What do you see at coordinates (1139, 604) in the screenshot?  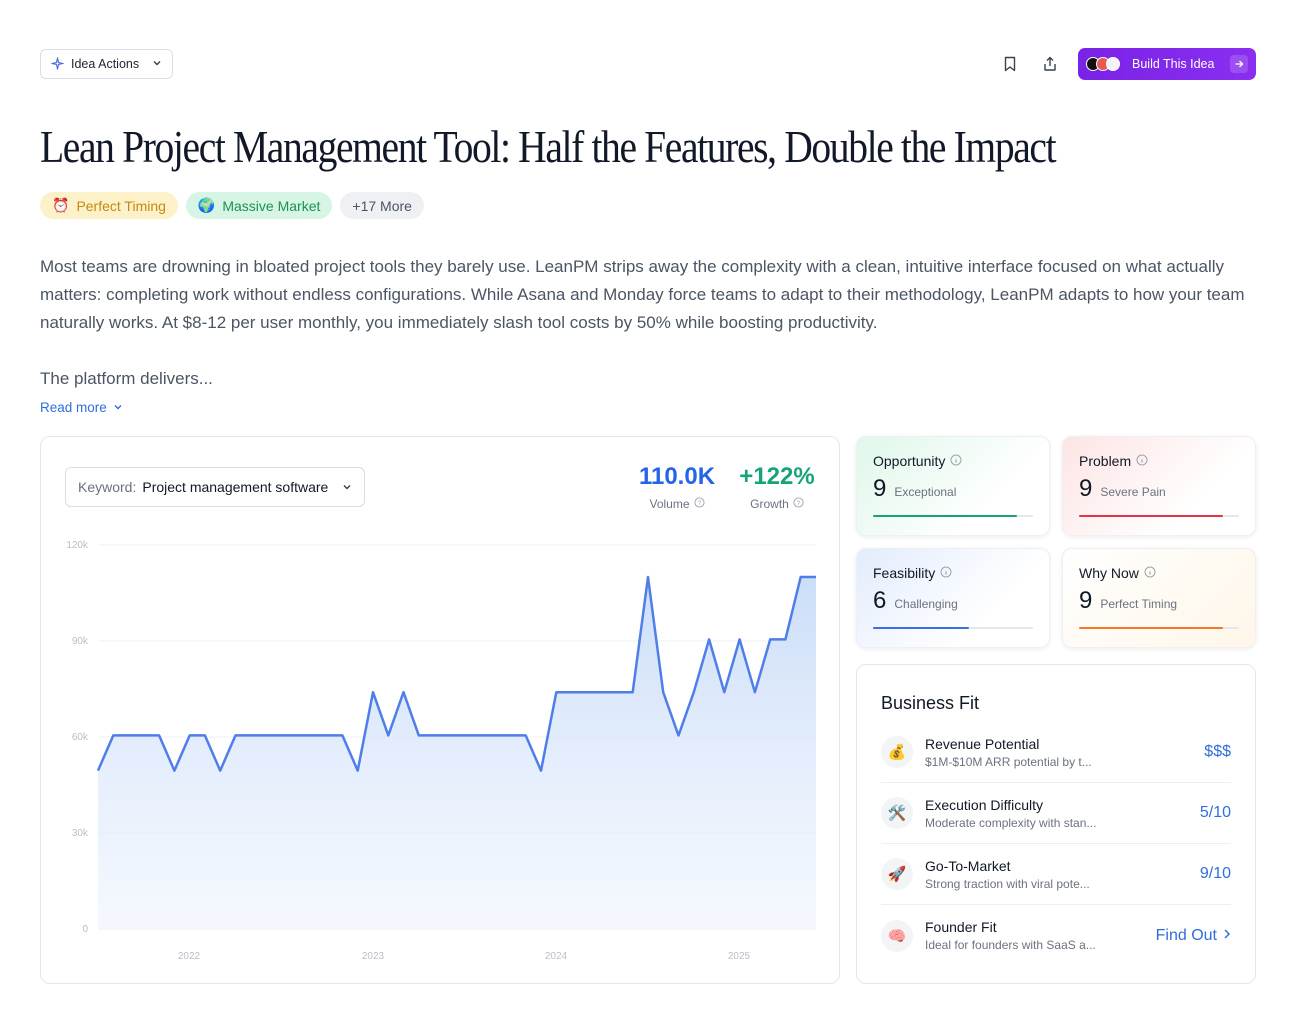 I see `score-label: Perfect Timing` at bounding box center [1139, 604].